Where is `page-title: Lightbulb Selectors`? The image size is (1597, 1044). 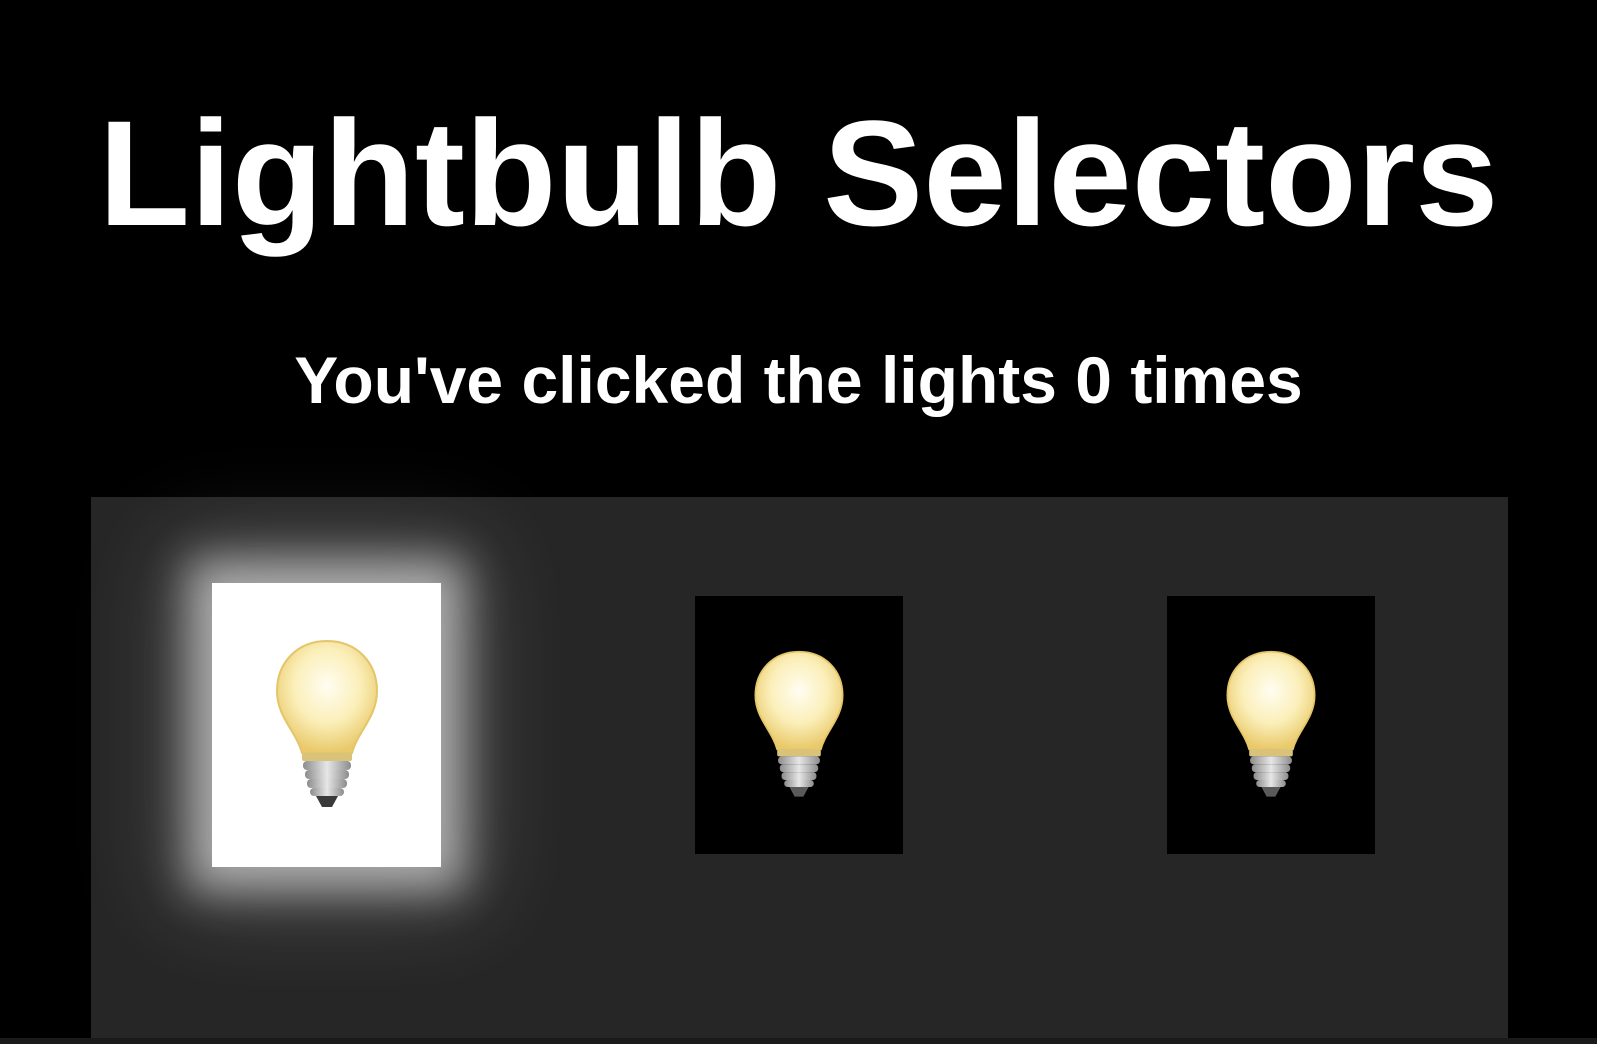 page-title: Lightbulb Selectors is located at coordinates (798, 173).